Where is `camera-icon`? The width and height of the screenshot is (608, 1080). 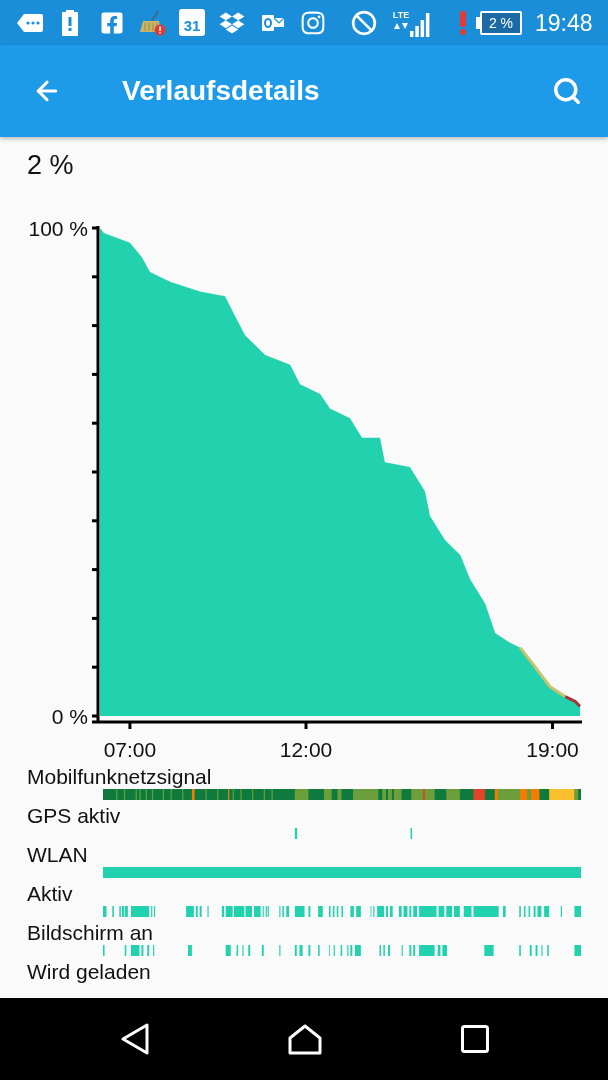 camera-icon is located at coordinates (313, 22).